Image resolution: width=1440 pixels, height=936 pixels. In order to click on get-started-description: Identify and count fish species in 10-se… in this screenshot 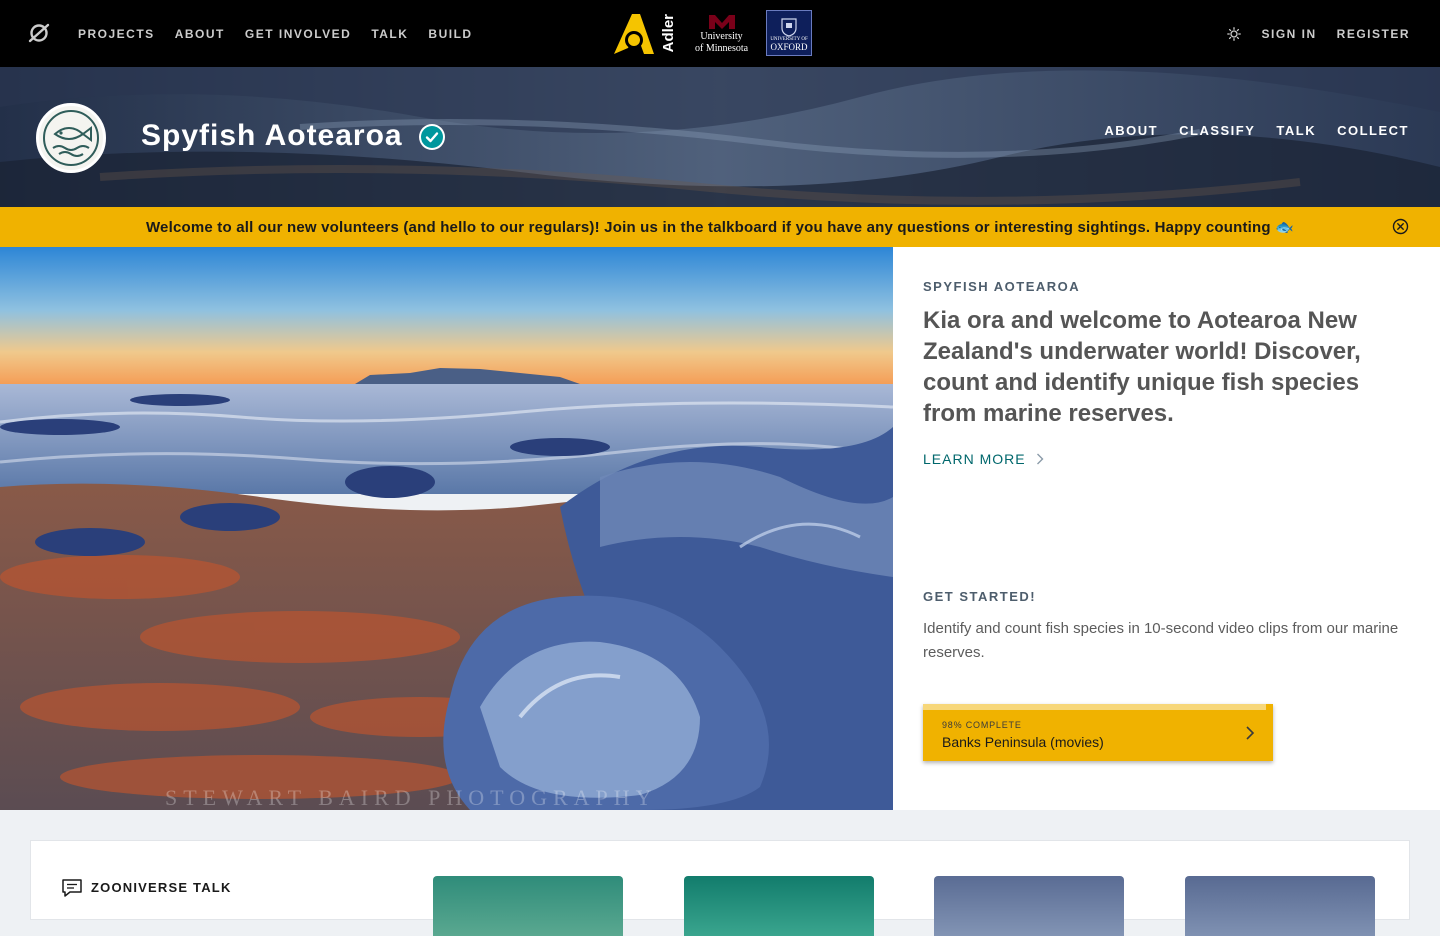, I will do `click(1161, 640)`.